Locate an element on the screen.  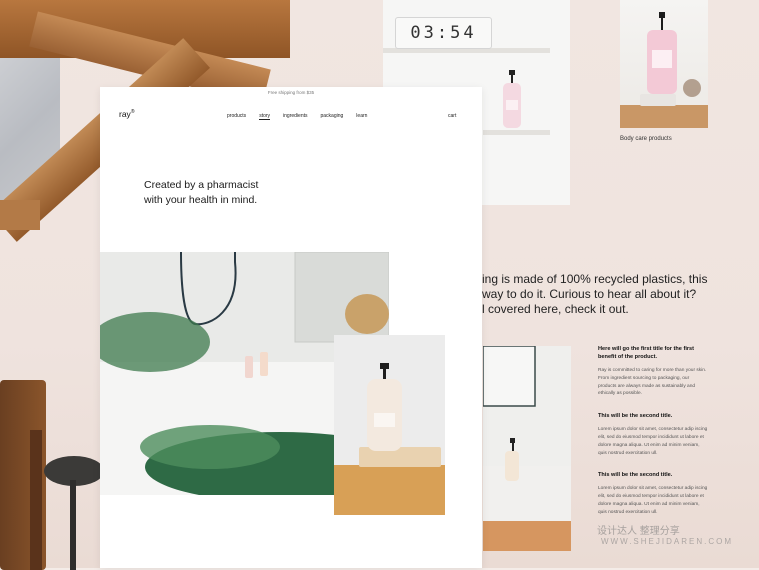
side-table-leg is located at coordinates (73, 525).